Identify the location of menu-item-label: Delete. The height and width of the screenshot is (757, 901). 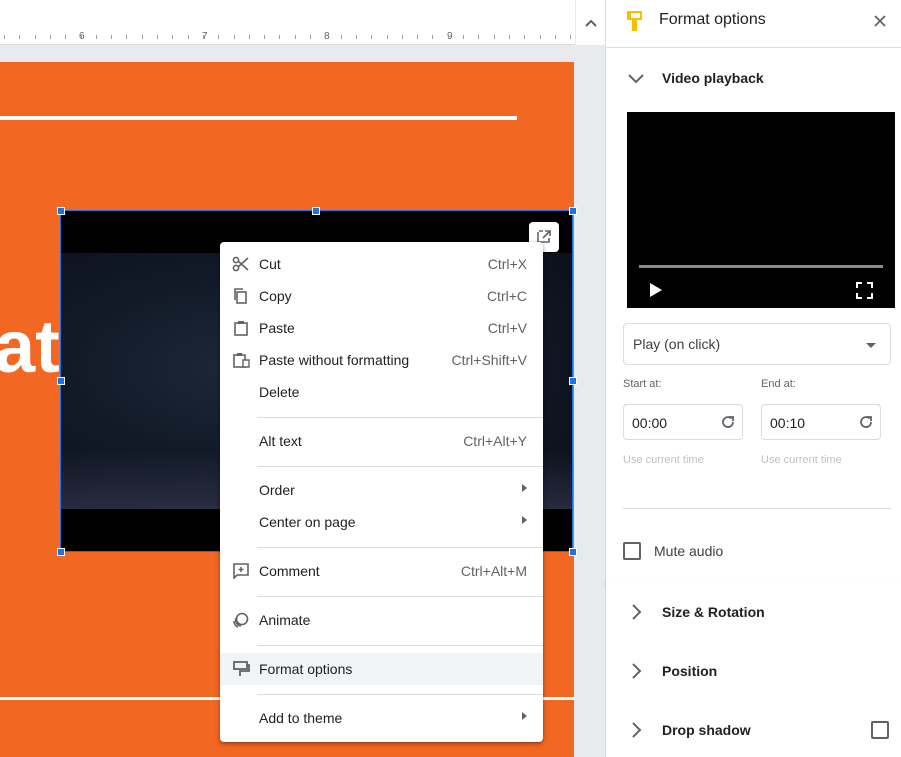
(279, 392).